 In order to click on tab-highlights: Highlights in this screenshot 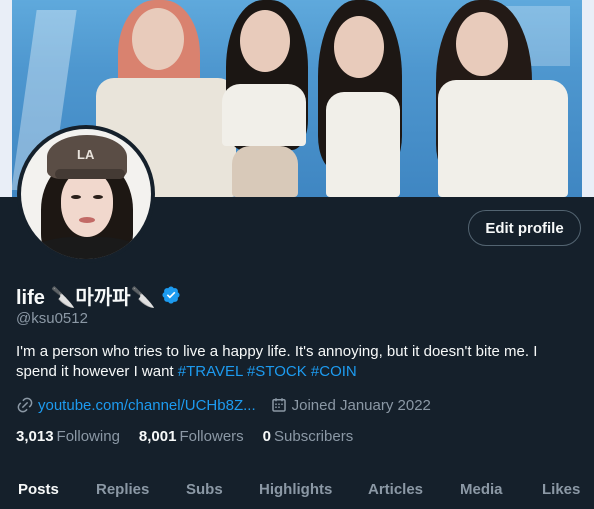, I will do `click(295, 489)`.